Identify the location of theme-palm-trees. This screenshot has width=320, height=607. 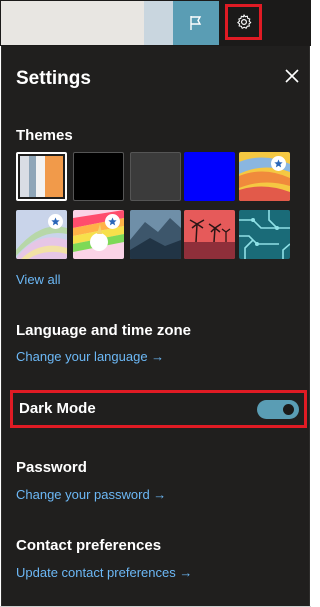
(209, 234).